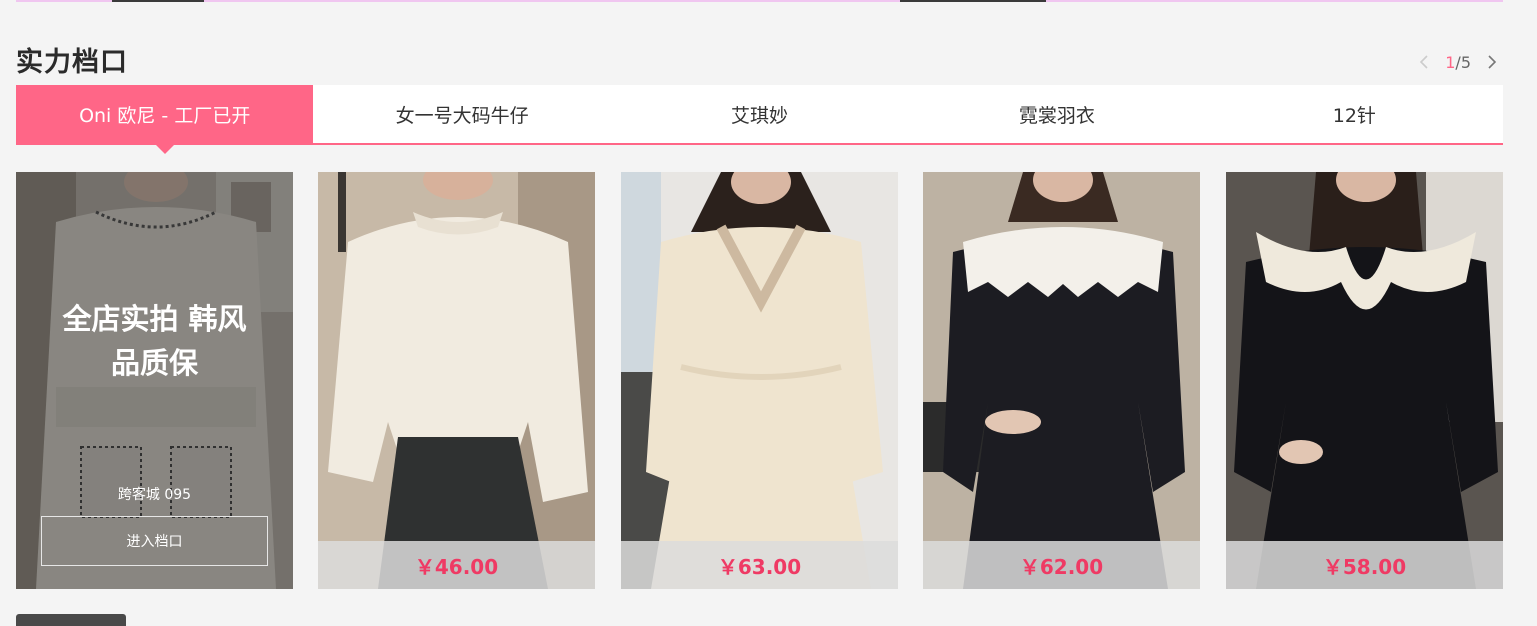 This screenshot has height=626, width=1537. Describe the element at coordinates (1492, 62) in the screenshot. I see `chevron-right-icon` at that location.